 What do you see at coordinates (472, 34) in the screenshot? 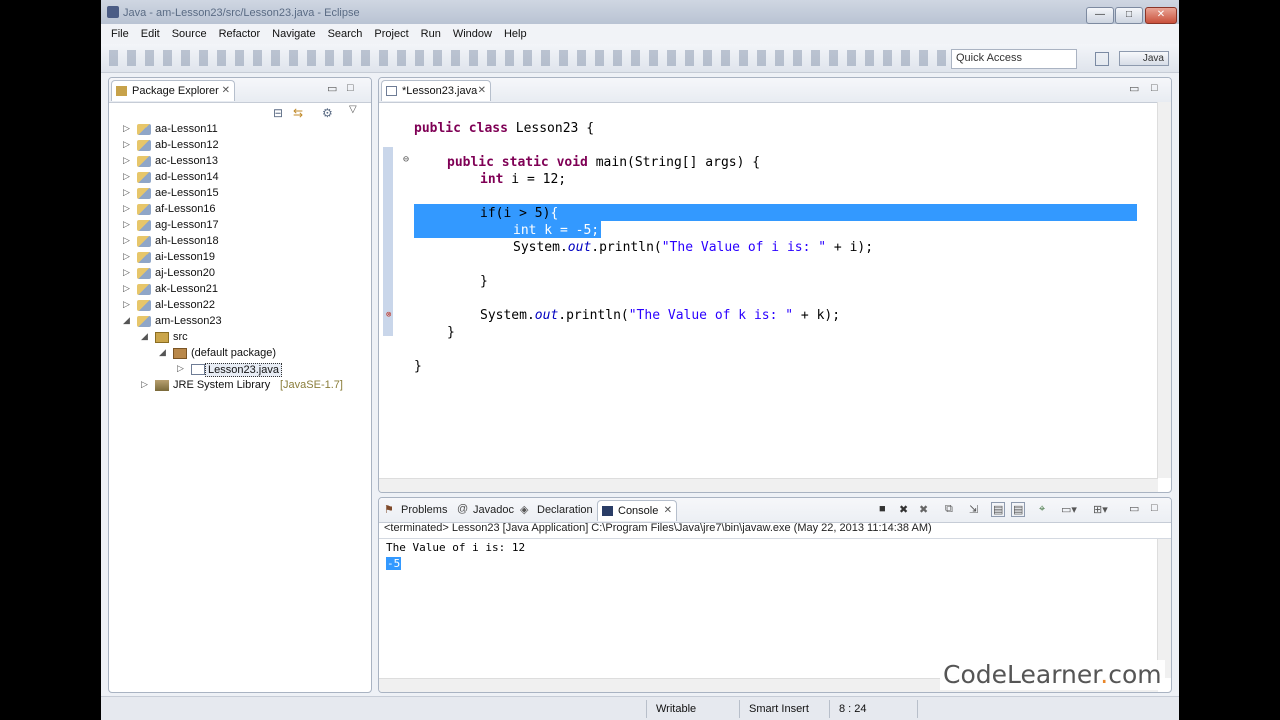
I see `menu-window: Window` at bounding box center [472, 34].